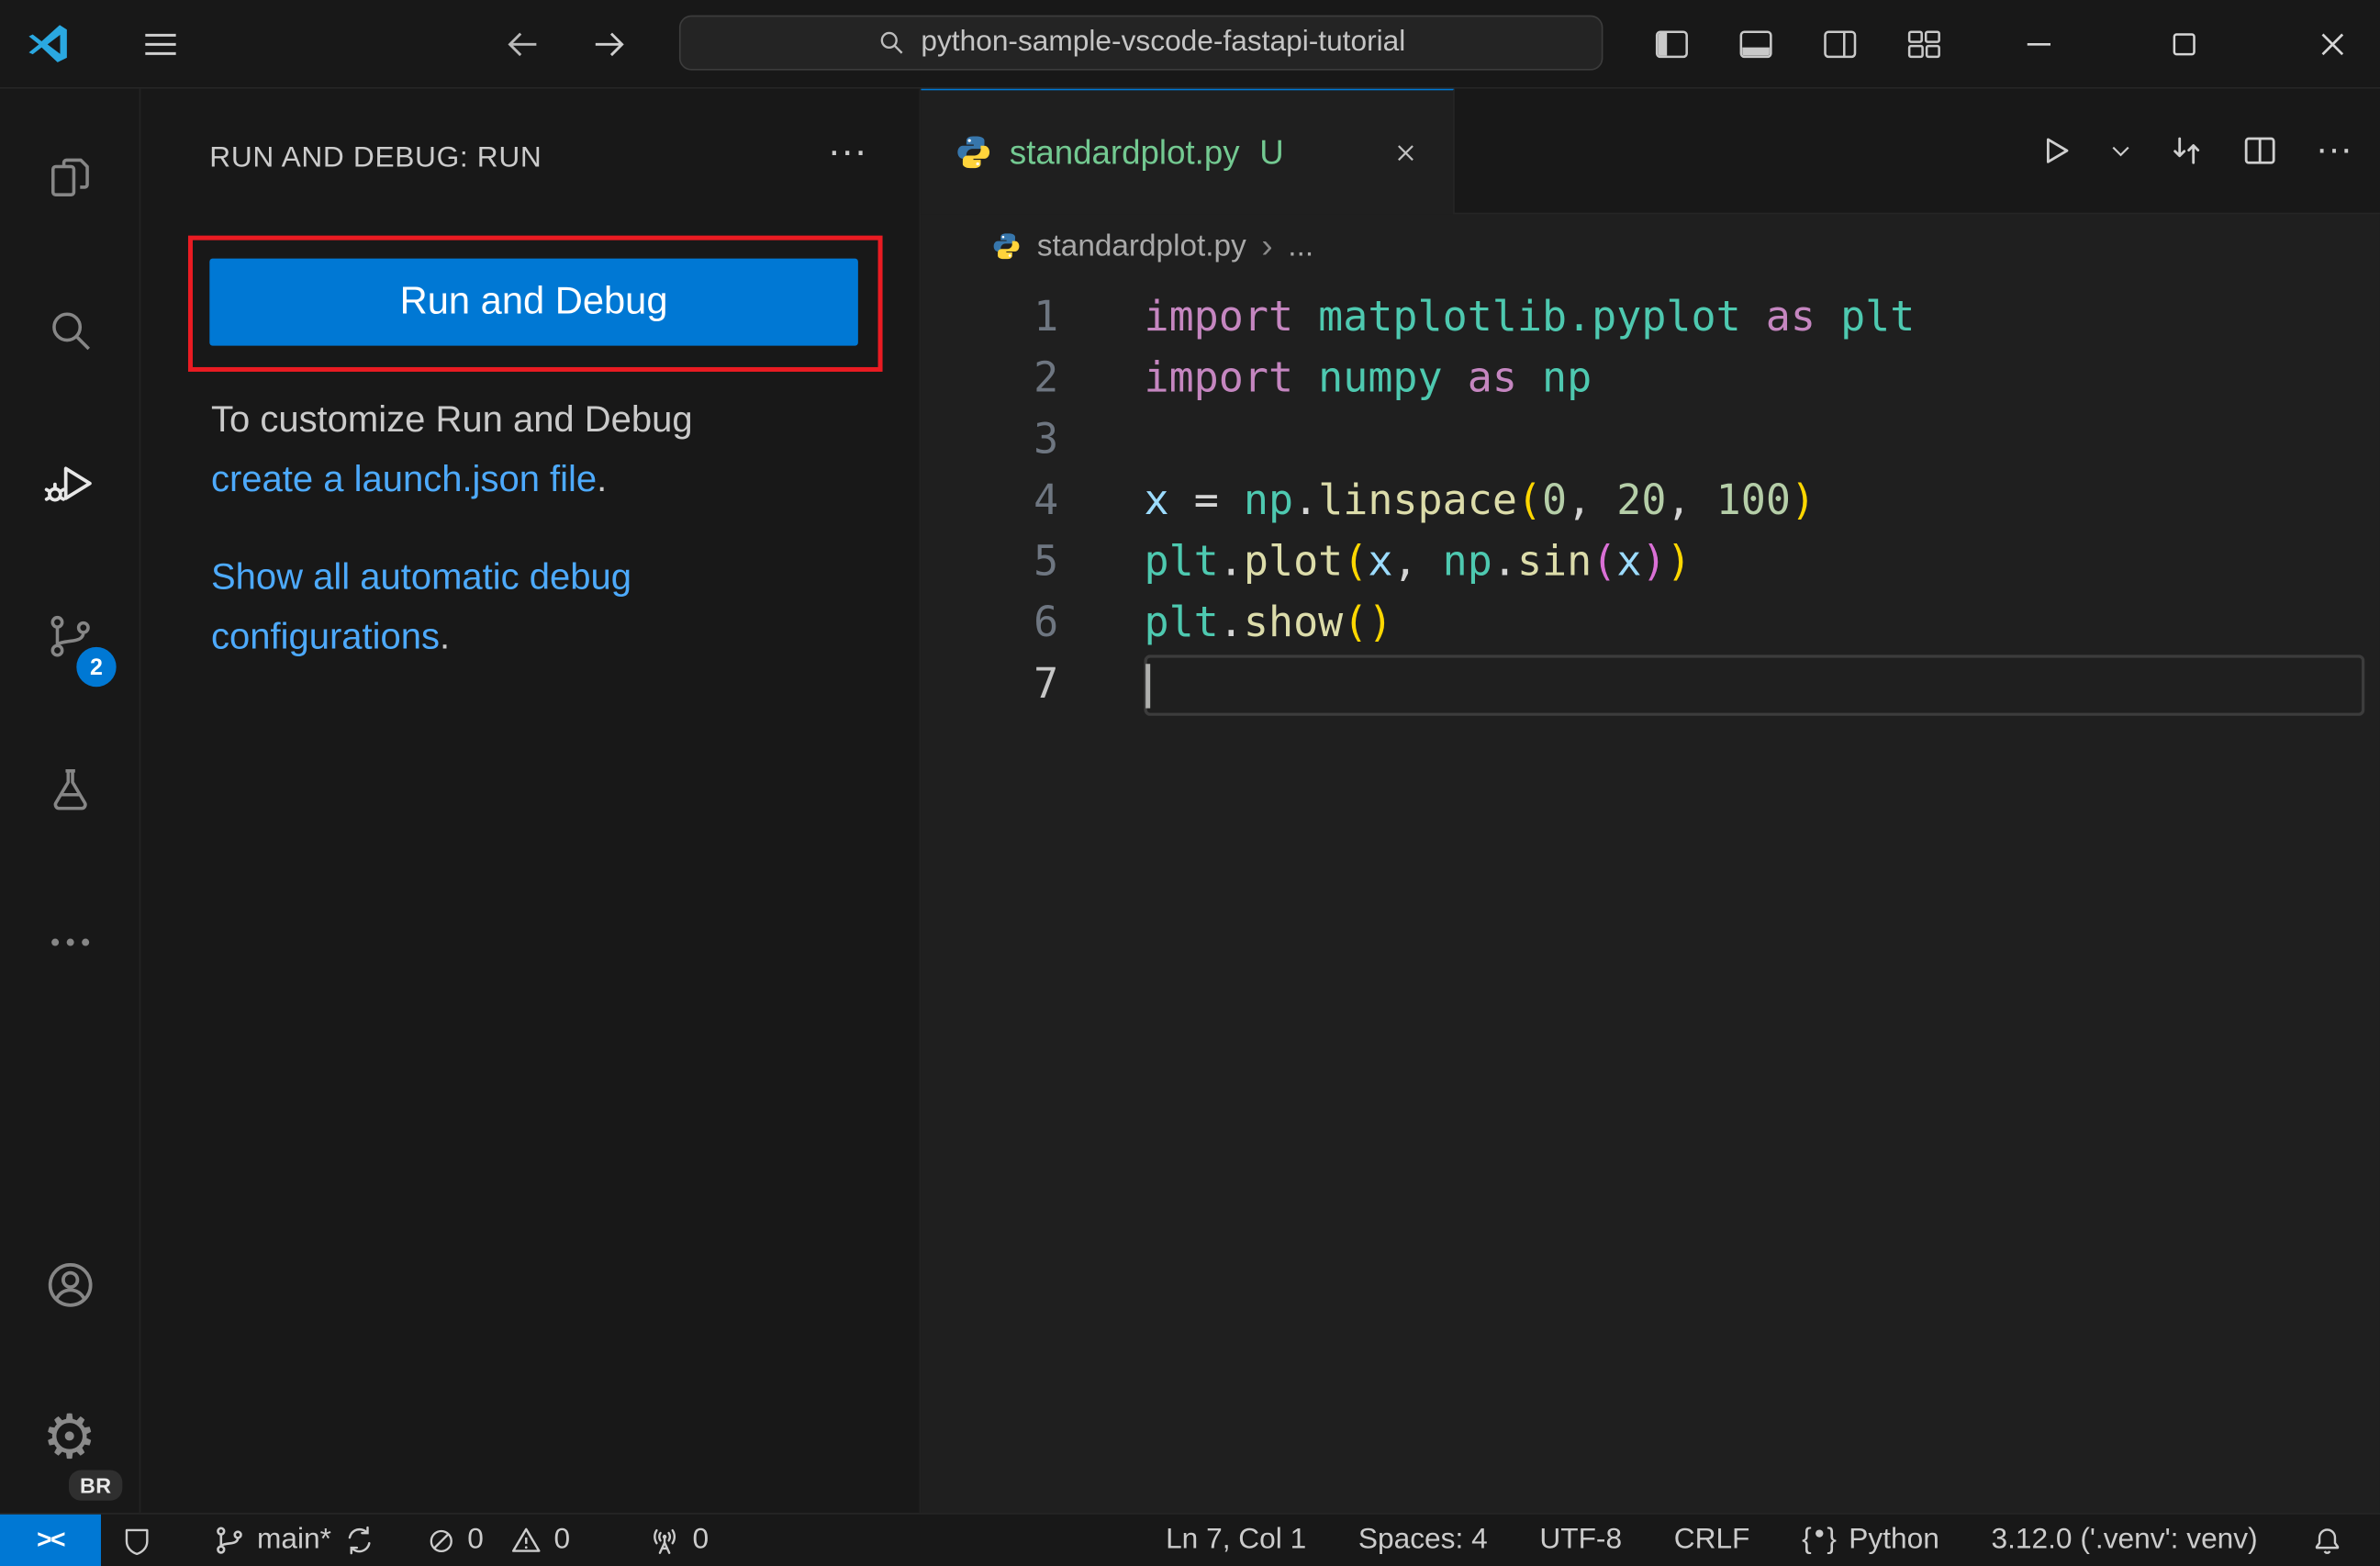  Describe the element at coordinates (847, 150) in the screenshot. I see `panel-more-actions-icon: ···` at that location.